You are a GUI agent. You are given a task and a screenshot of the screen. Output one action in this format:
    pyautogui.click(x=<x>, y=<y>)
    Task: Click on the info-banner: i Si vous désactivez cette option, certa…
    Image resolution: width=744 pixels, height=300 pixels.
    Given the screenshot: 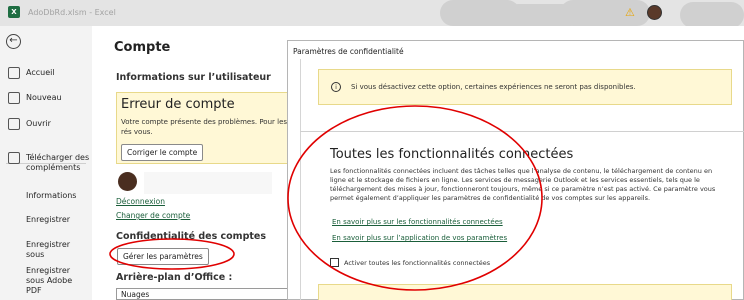 What is the action you would take?
    pyautogui.click(x=525, y=87)
    